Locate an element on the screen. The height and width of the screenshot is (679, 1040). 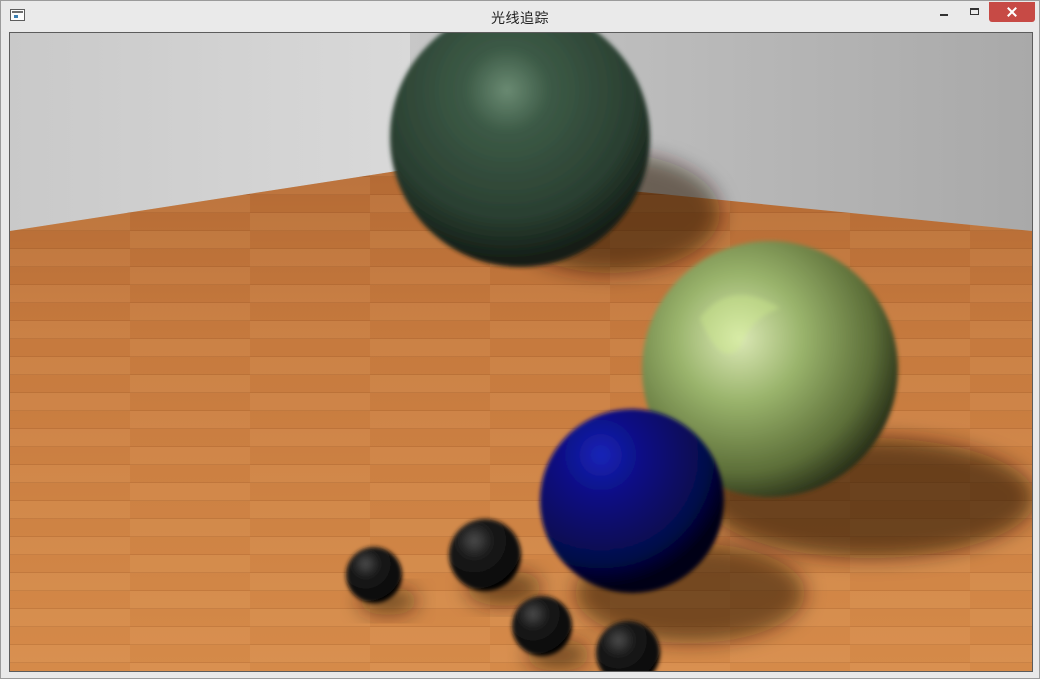
maximize-button is located at coordinates (975, 12).